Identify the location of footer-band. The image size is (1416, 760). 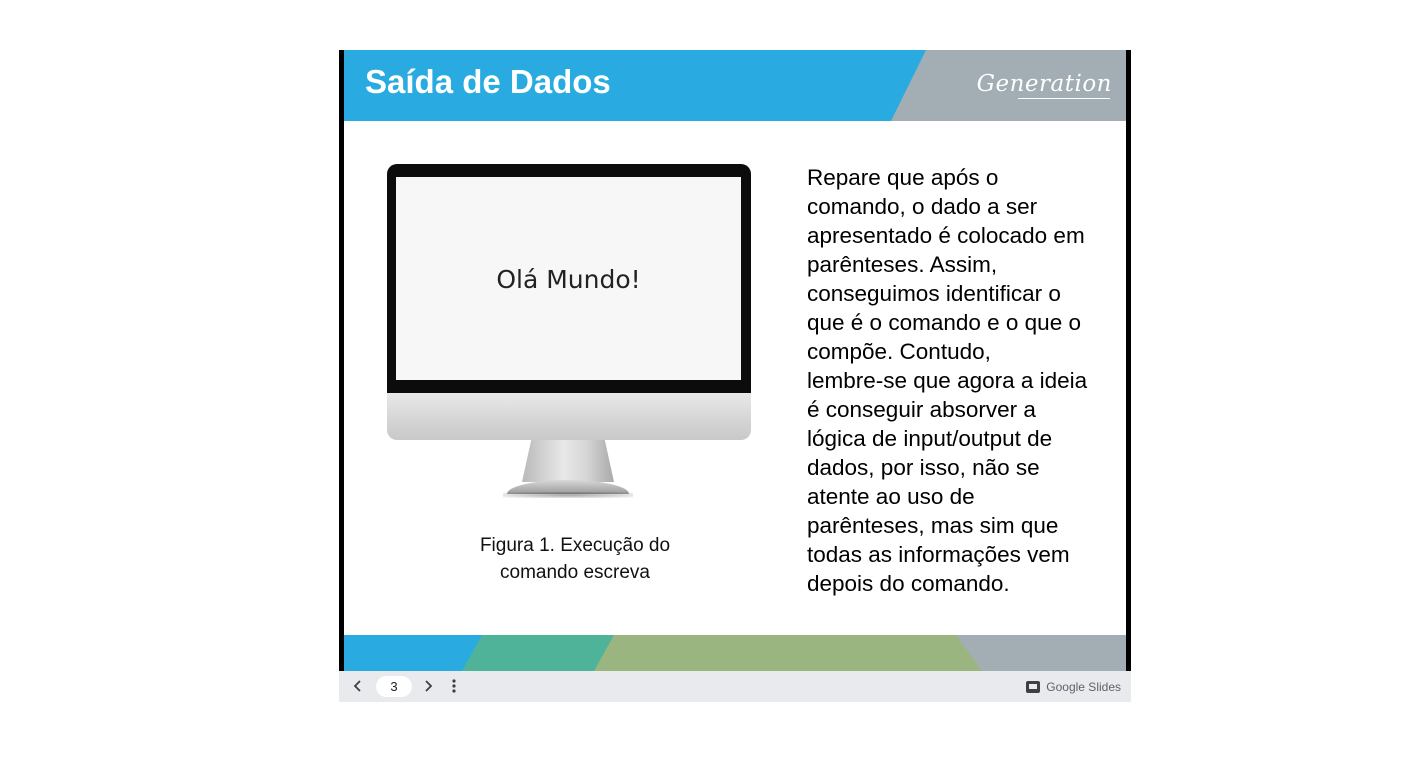
(735, 653).